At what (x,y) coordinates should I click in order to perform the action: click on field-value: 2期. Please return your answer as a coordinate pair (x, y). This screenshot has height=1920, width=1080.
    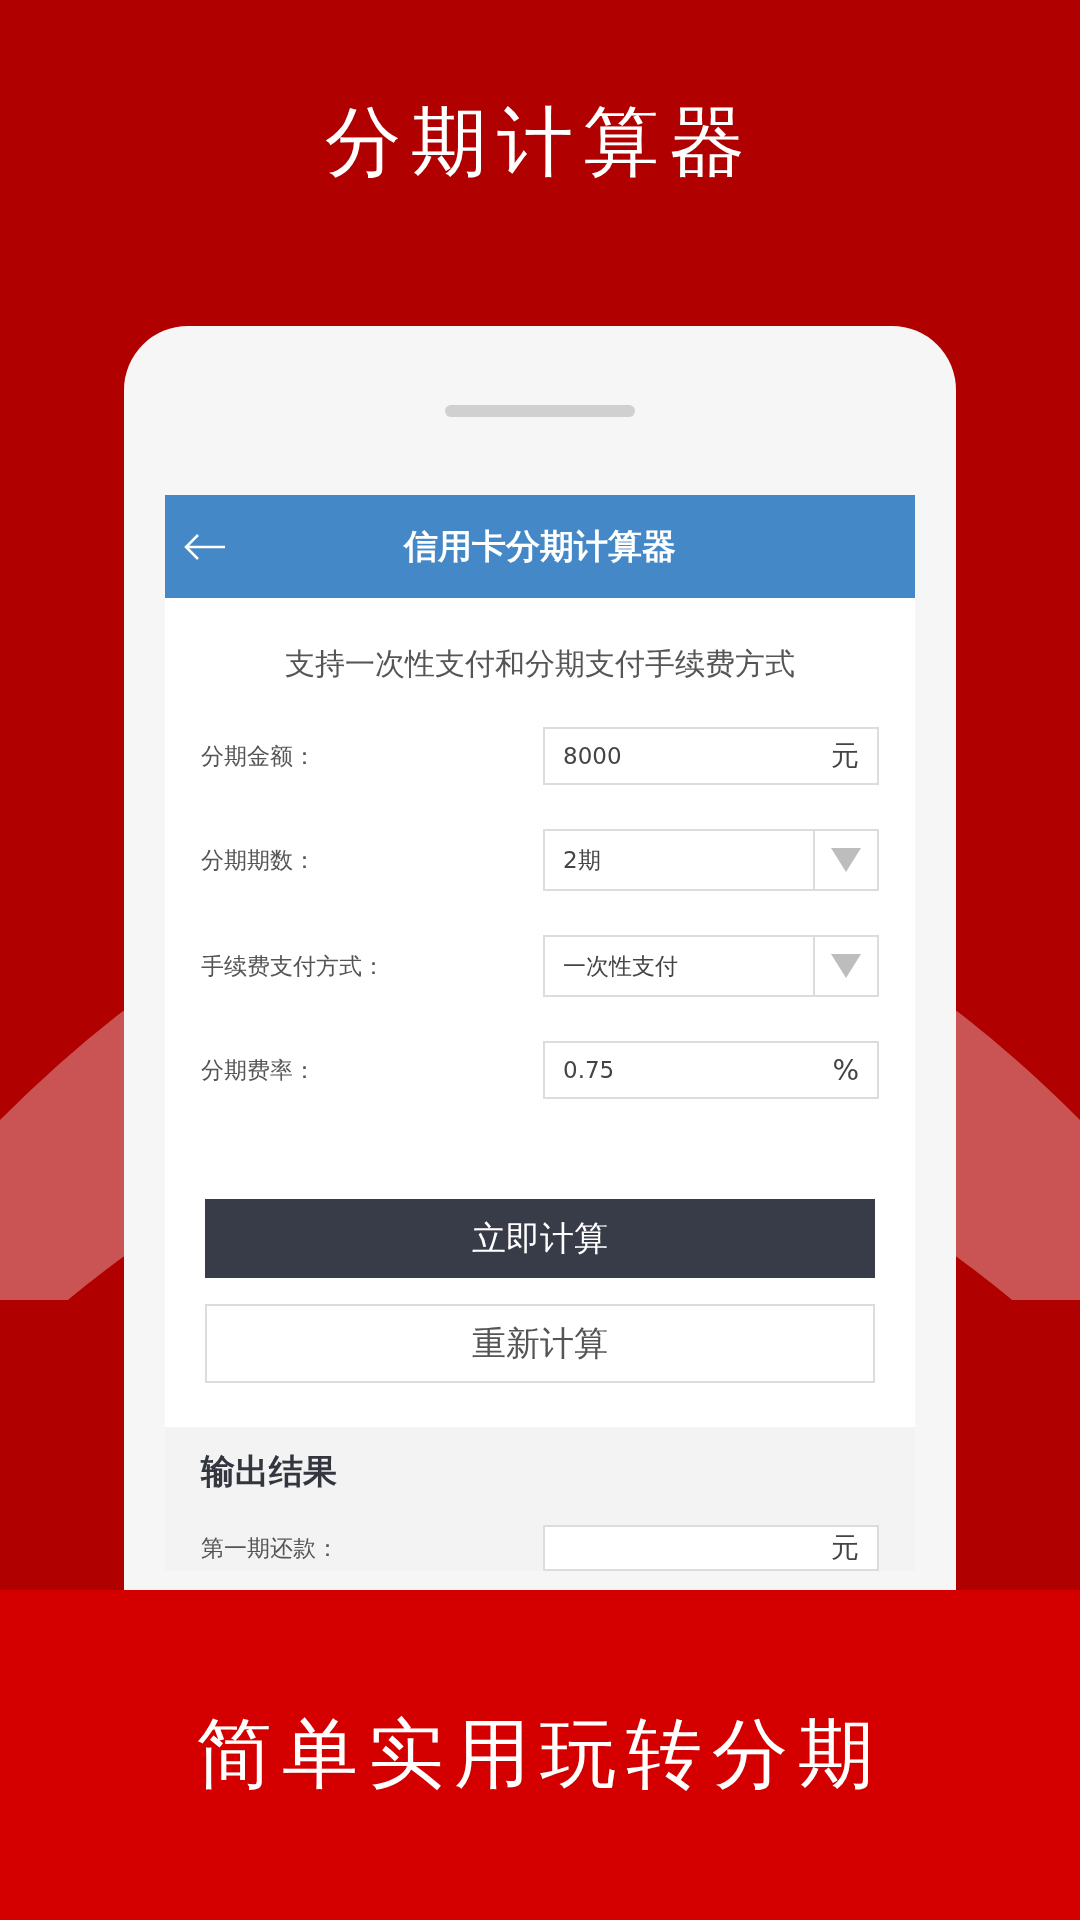
    Looking at the image, I should click on (582, 860).